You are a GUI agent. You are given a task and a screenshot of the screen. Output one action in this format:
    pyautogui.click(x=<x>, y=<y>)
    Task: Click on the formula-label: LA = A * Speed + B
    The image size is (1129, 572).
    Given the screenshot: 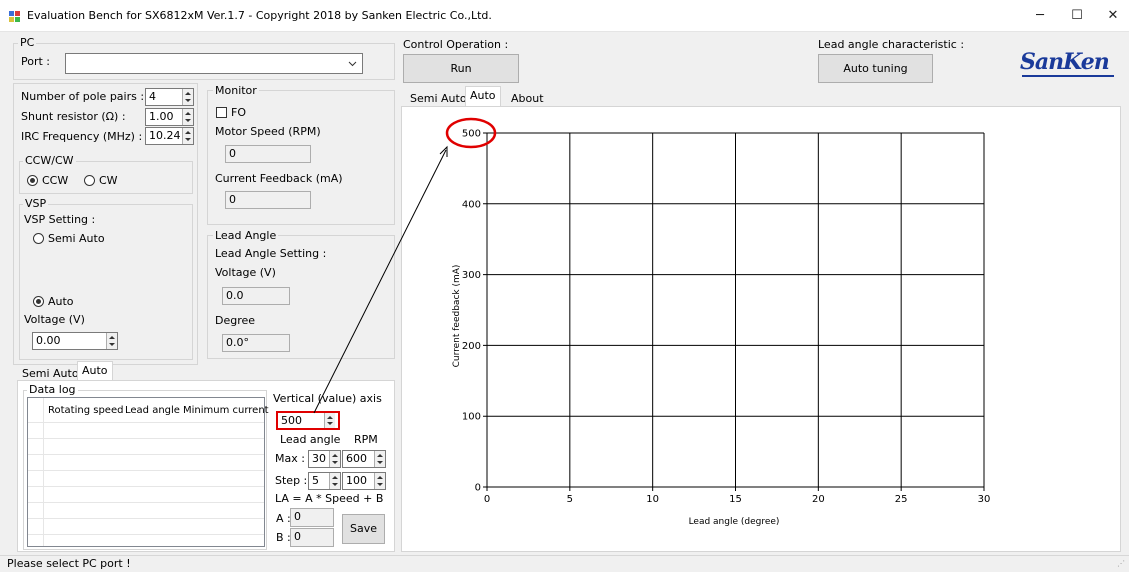 What is the action you would take?
    pyautogui.click(x=329, y=498)
    